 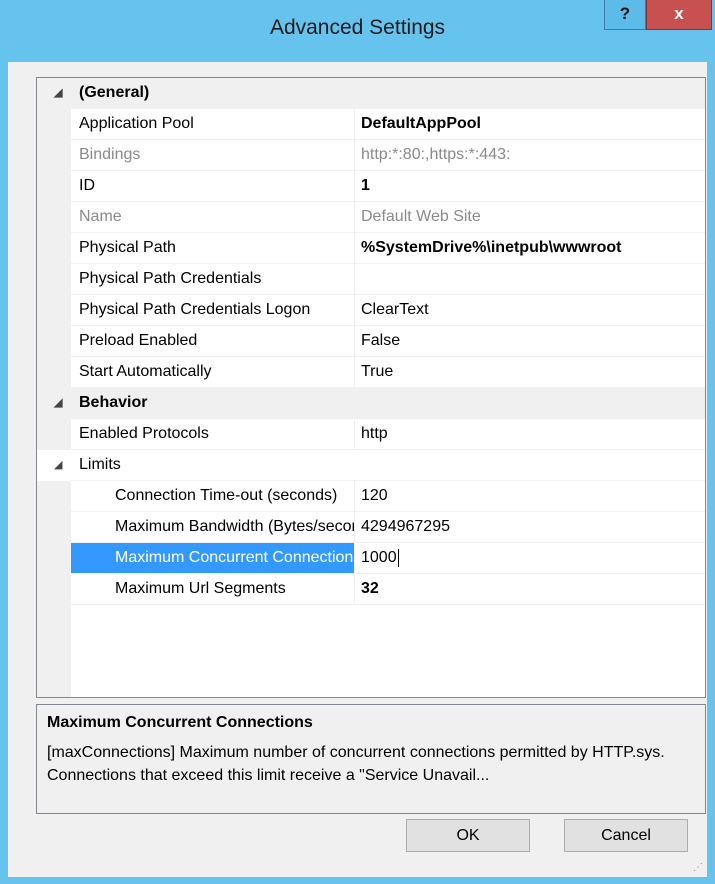 I want to click on property-row: Connection Time-out (seconds) 120, so click(x=371, y=496).